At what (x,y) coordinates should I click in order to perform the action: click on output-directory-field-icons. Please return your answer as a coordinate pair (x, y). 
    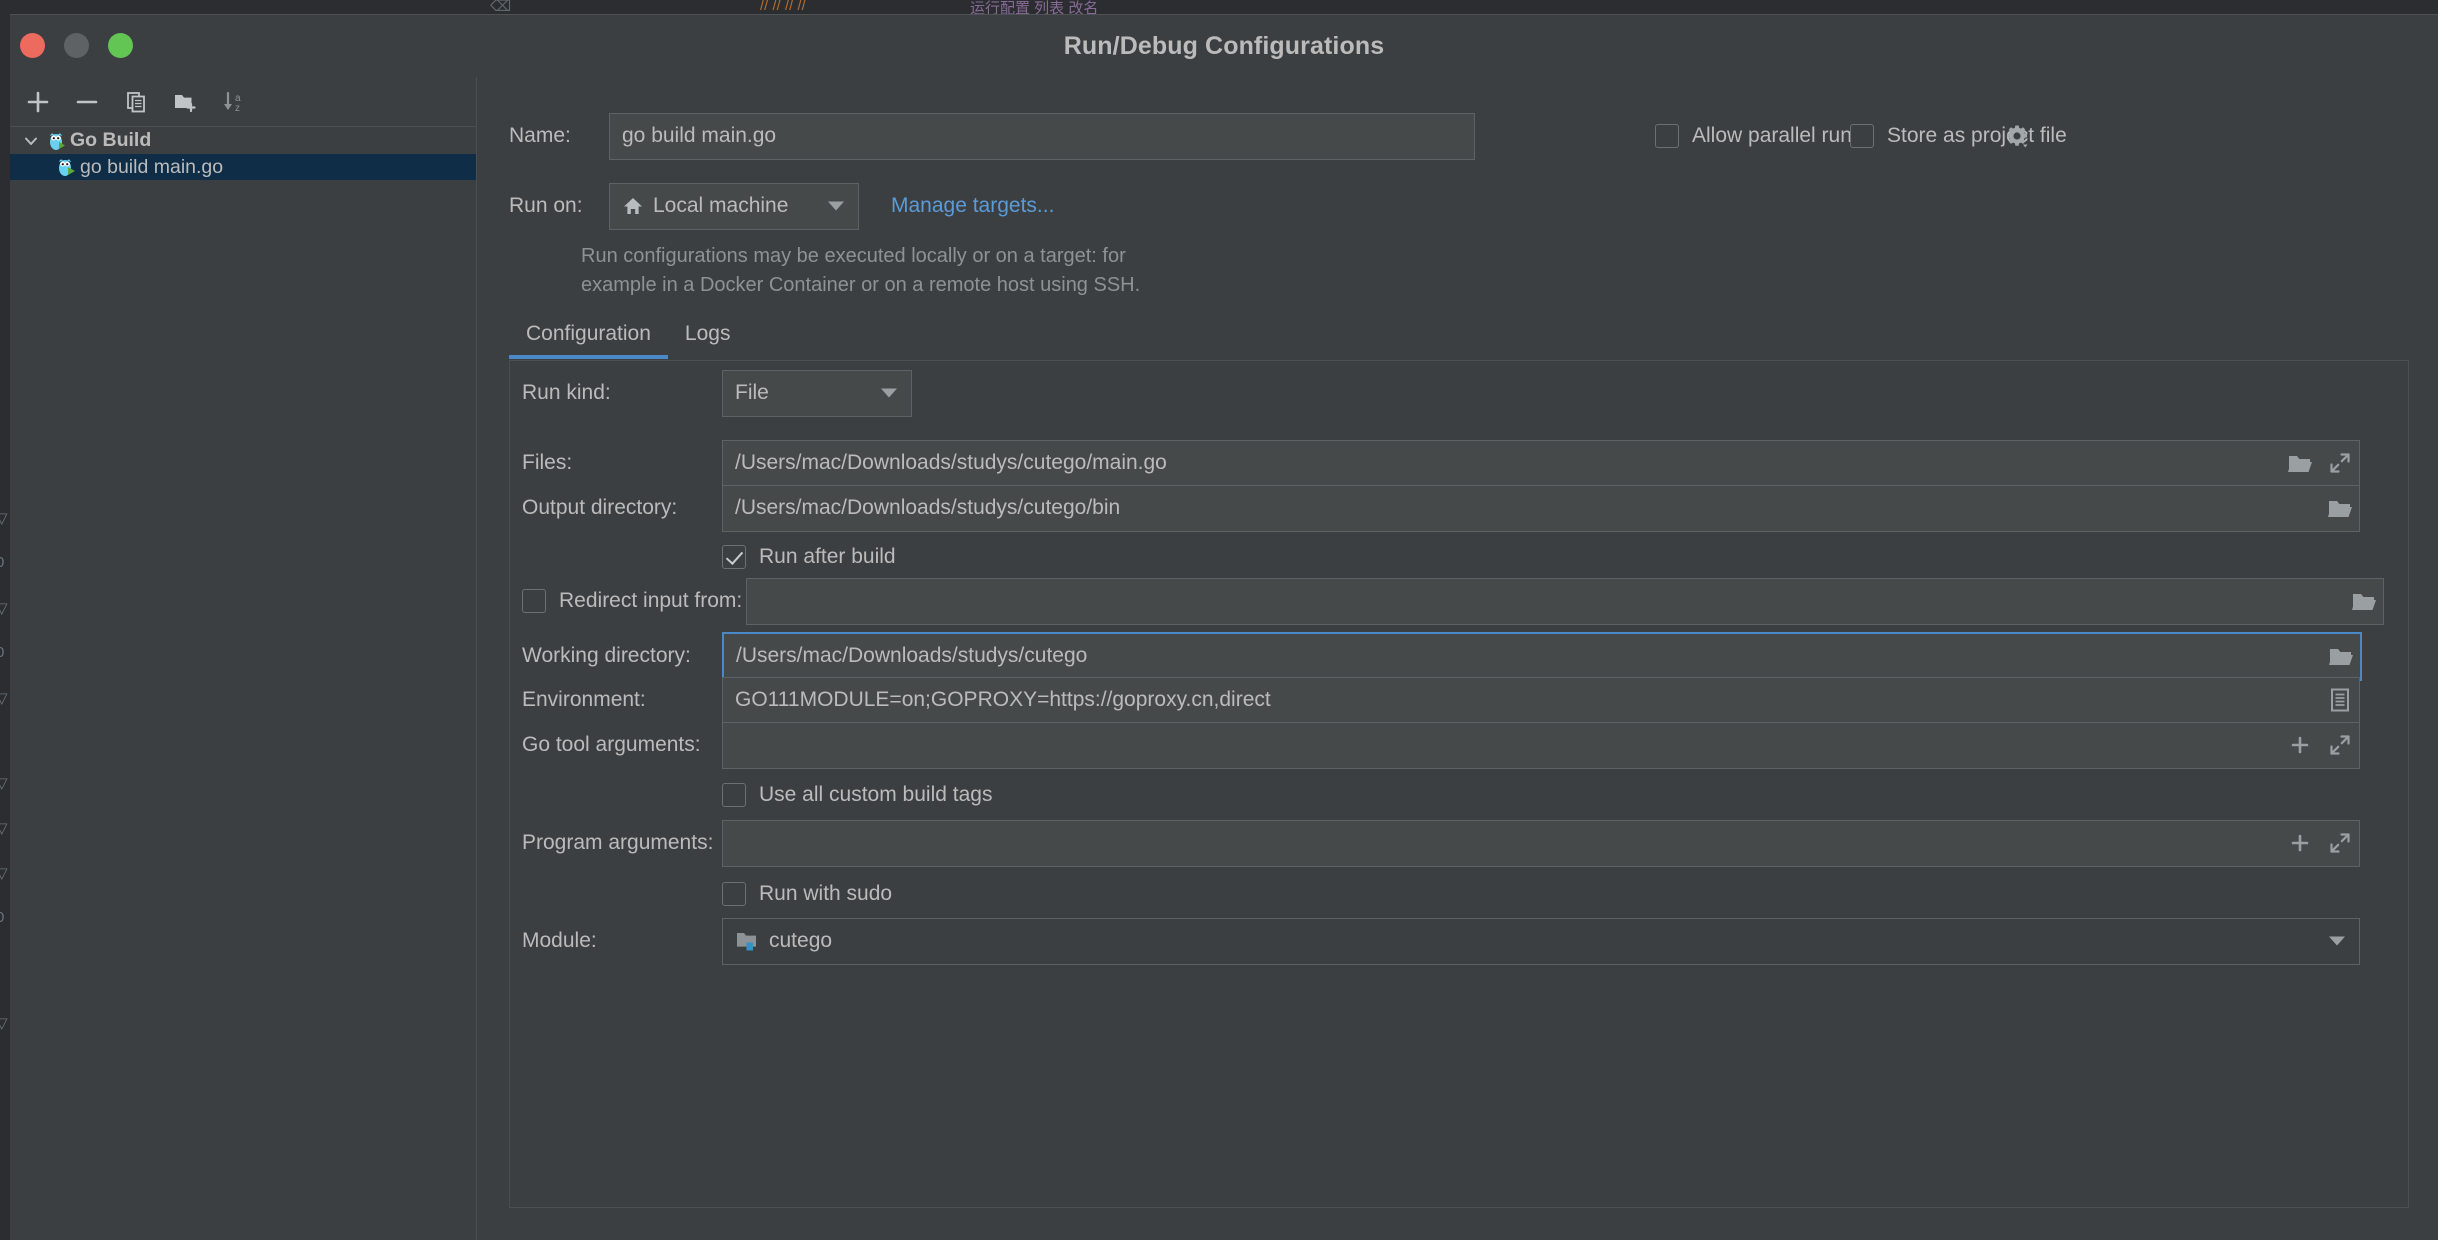
    Looking at the image, I should click on (2340, 508).